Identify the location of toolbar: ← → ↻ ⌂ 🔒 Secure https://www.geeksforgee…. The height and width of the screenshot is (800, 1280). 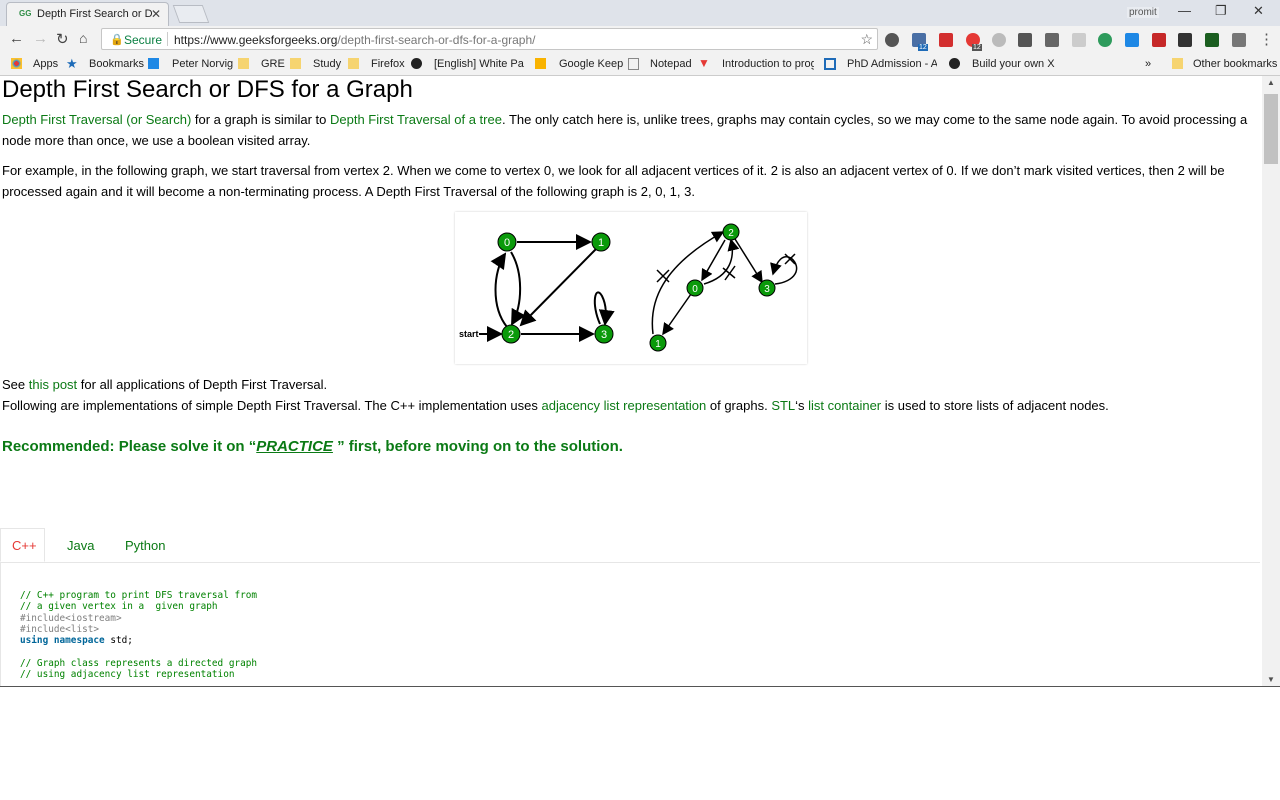
(640, 39).